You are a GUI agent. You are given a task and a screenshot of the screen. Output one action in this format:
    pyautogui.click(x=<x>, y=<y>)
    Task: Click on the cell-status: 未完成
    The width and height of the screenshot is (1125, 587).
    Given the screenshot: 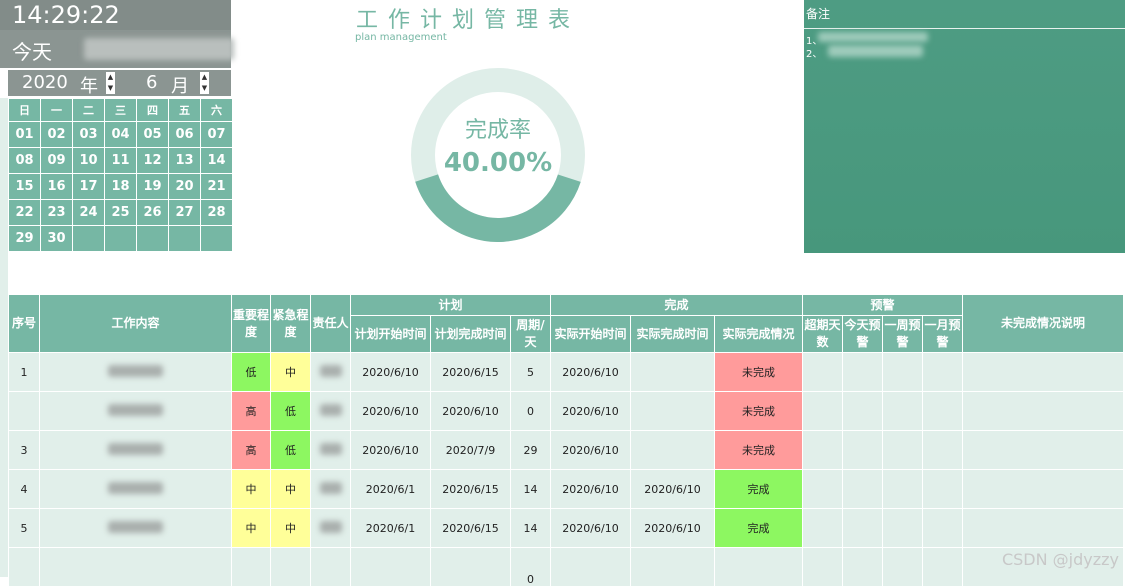 What is the action you would take?
    pyautogui.click(x=758, y=372)
    